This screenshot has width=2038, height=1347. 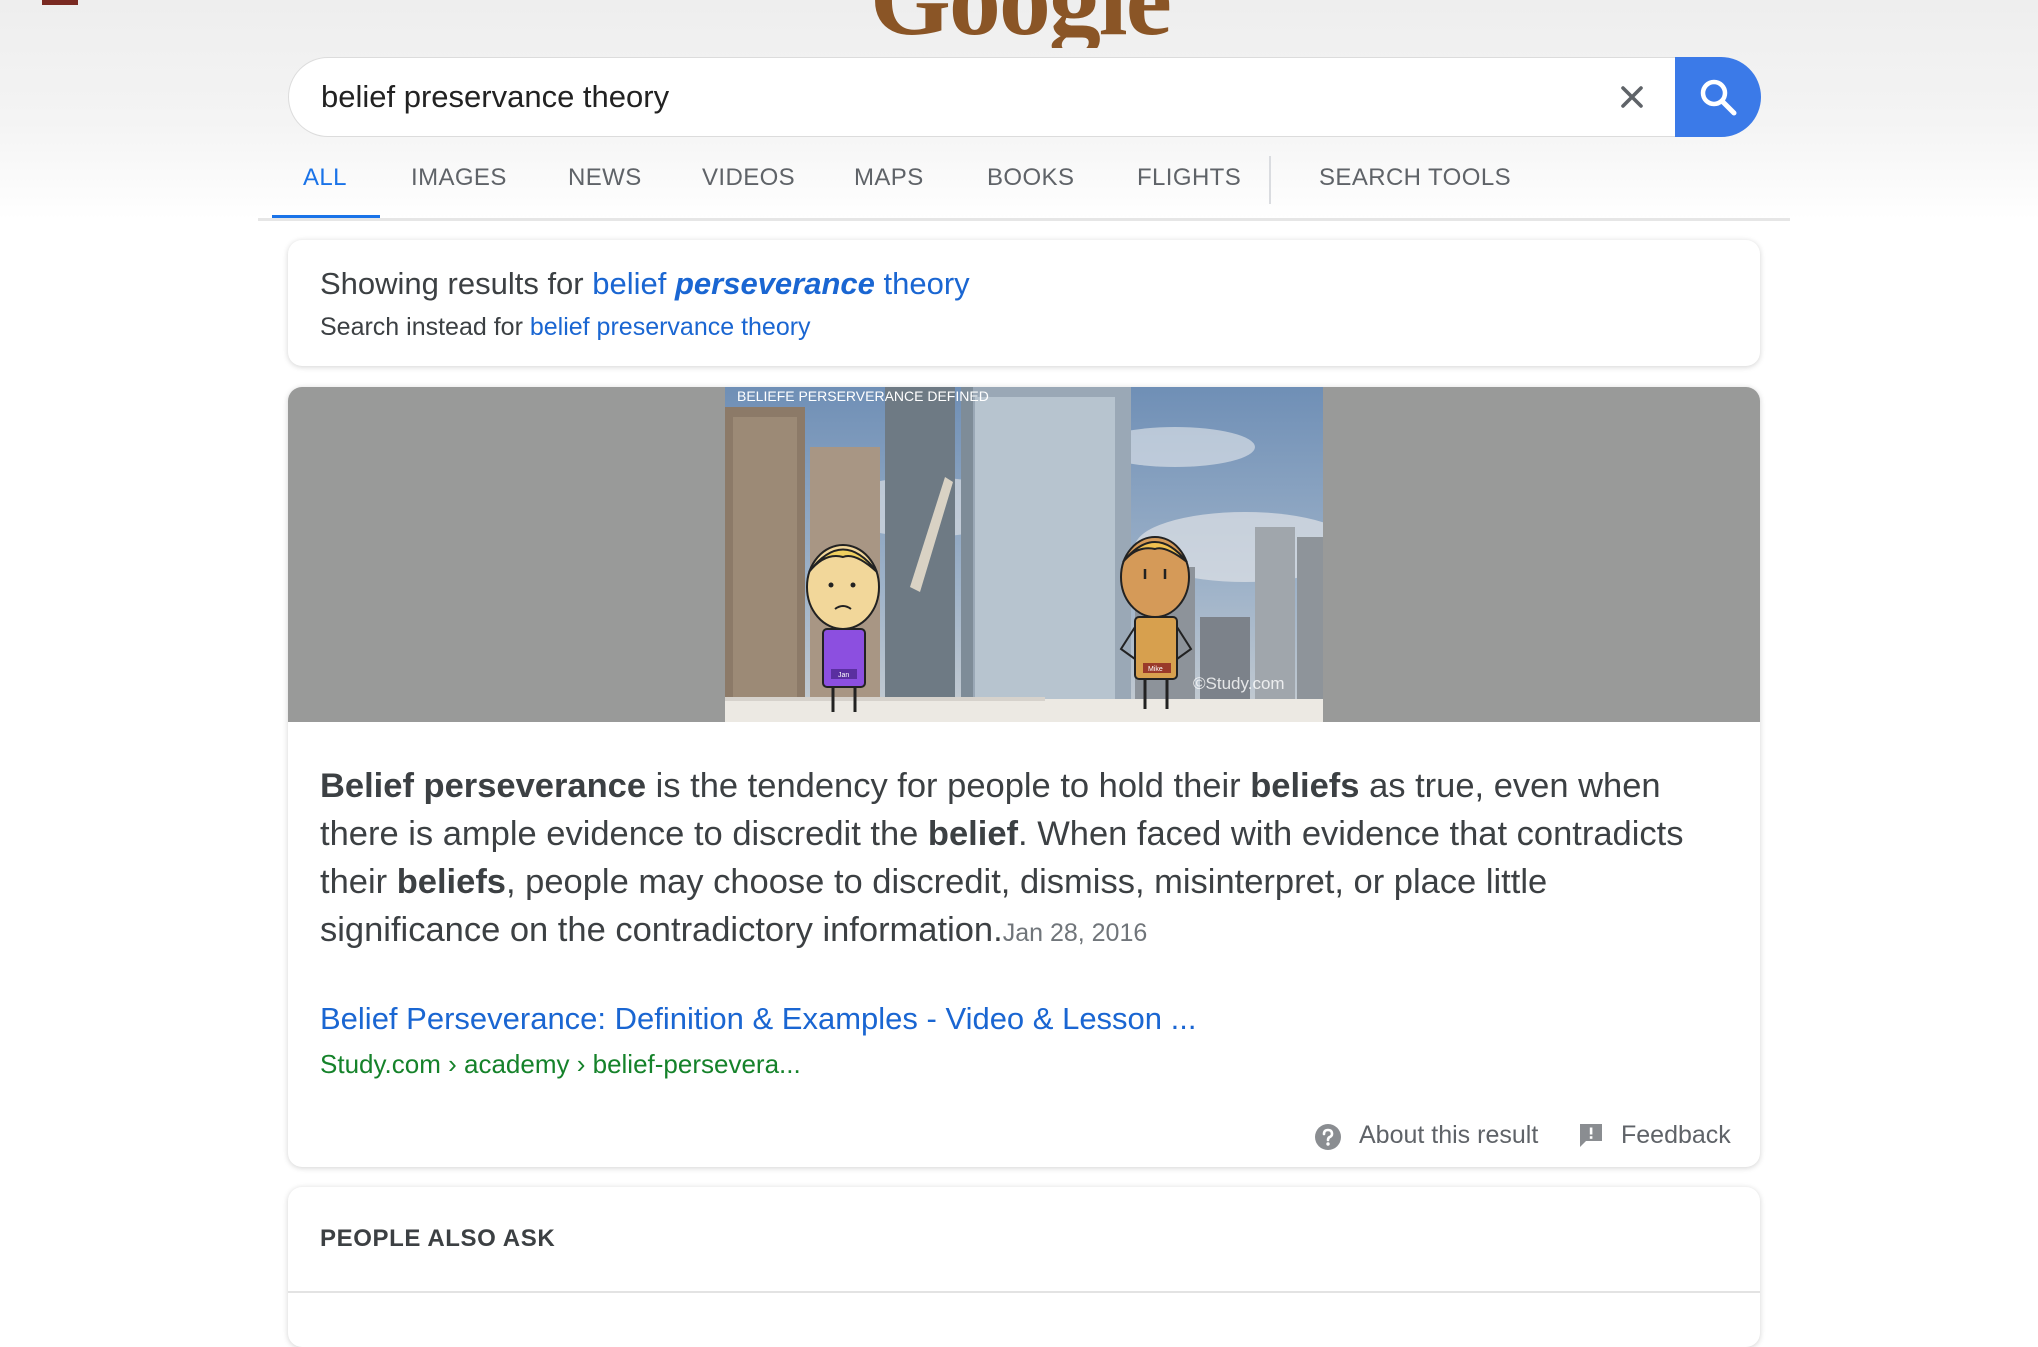 I want to click on corrected-query-link: belief perseverance theory, so click(x=780, y=283).